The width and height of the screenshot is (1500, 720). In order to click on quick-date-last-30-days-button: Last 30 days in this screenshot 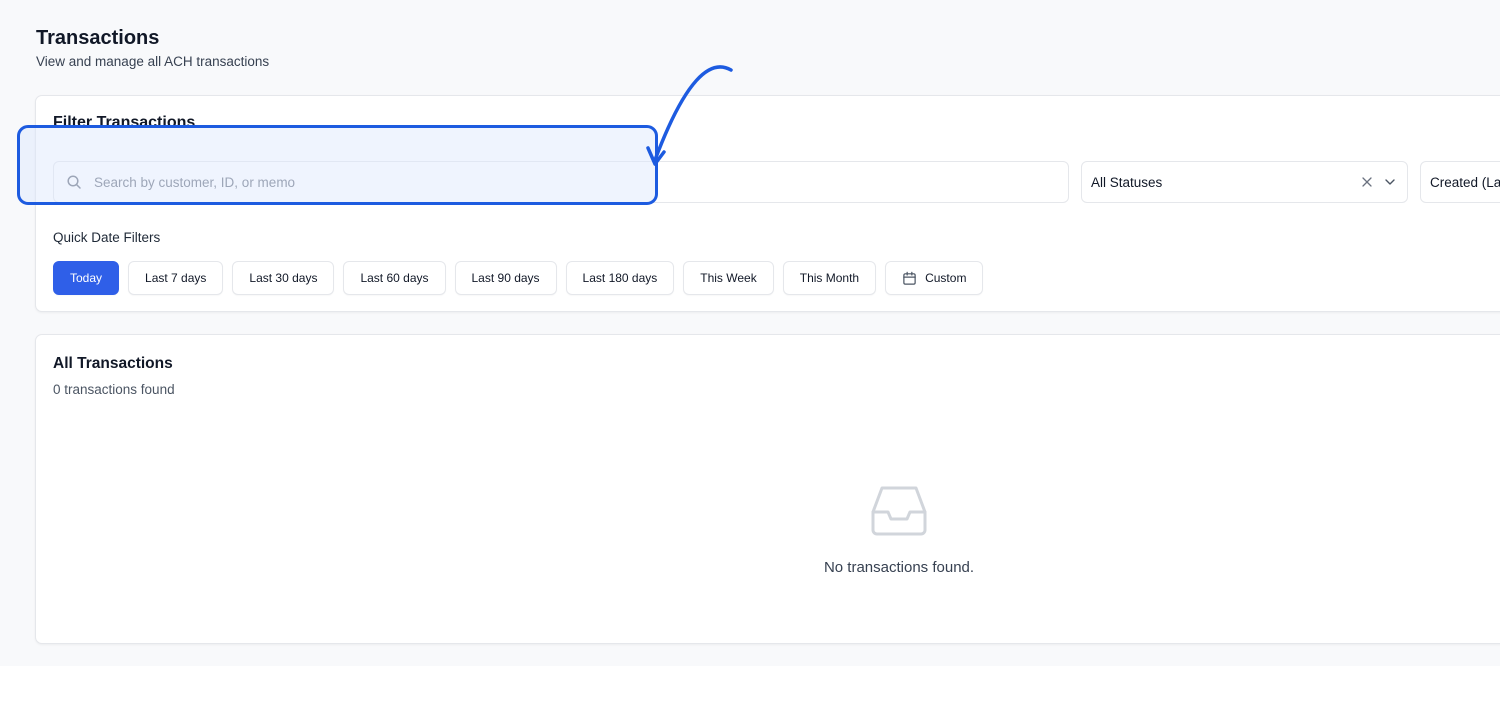, I will do `click(283, 278)`.